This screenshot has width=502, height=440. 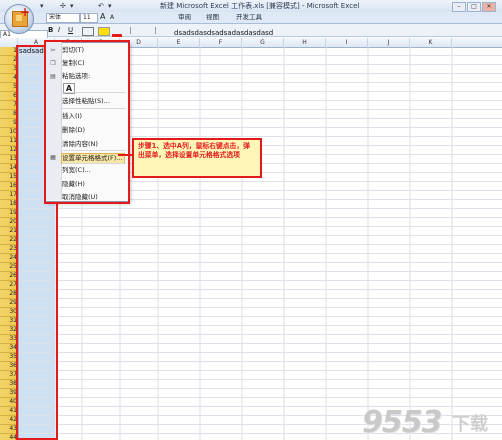 I want to click on borders-icon, so click(x=88, y=31).